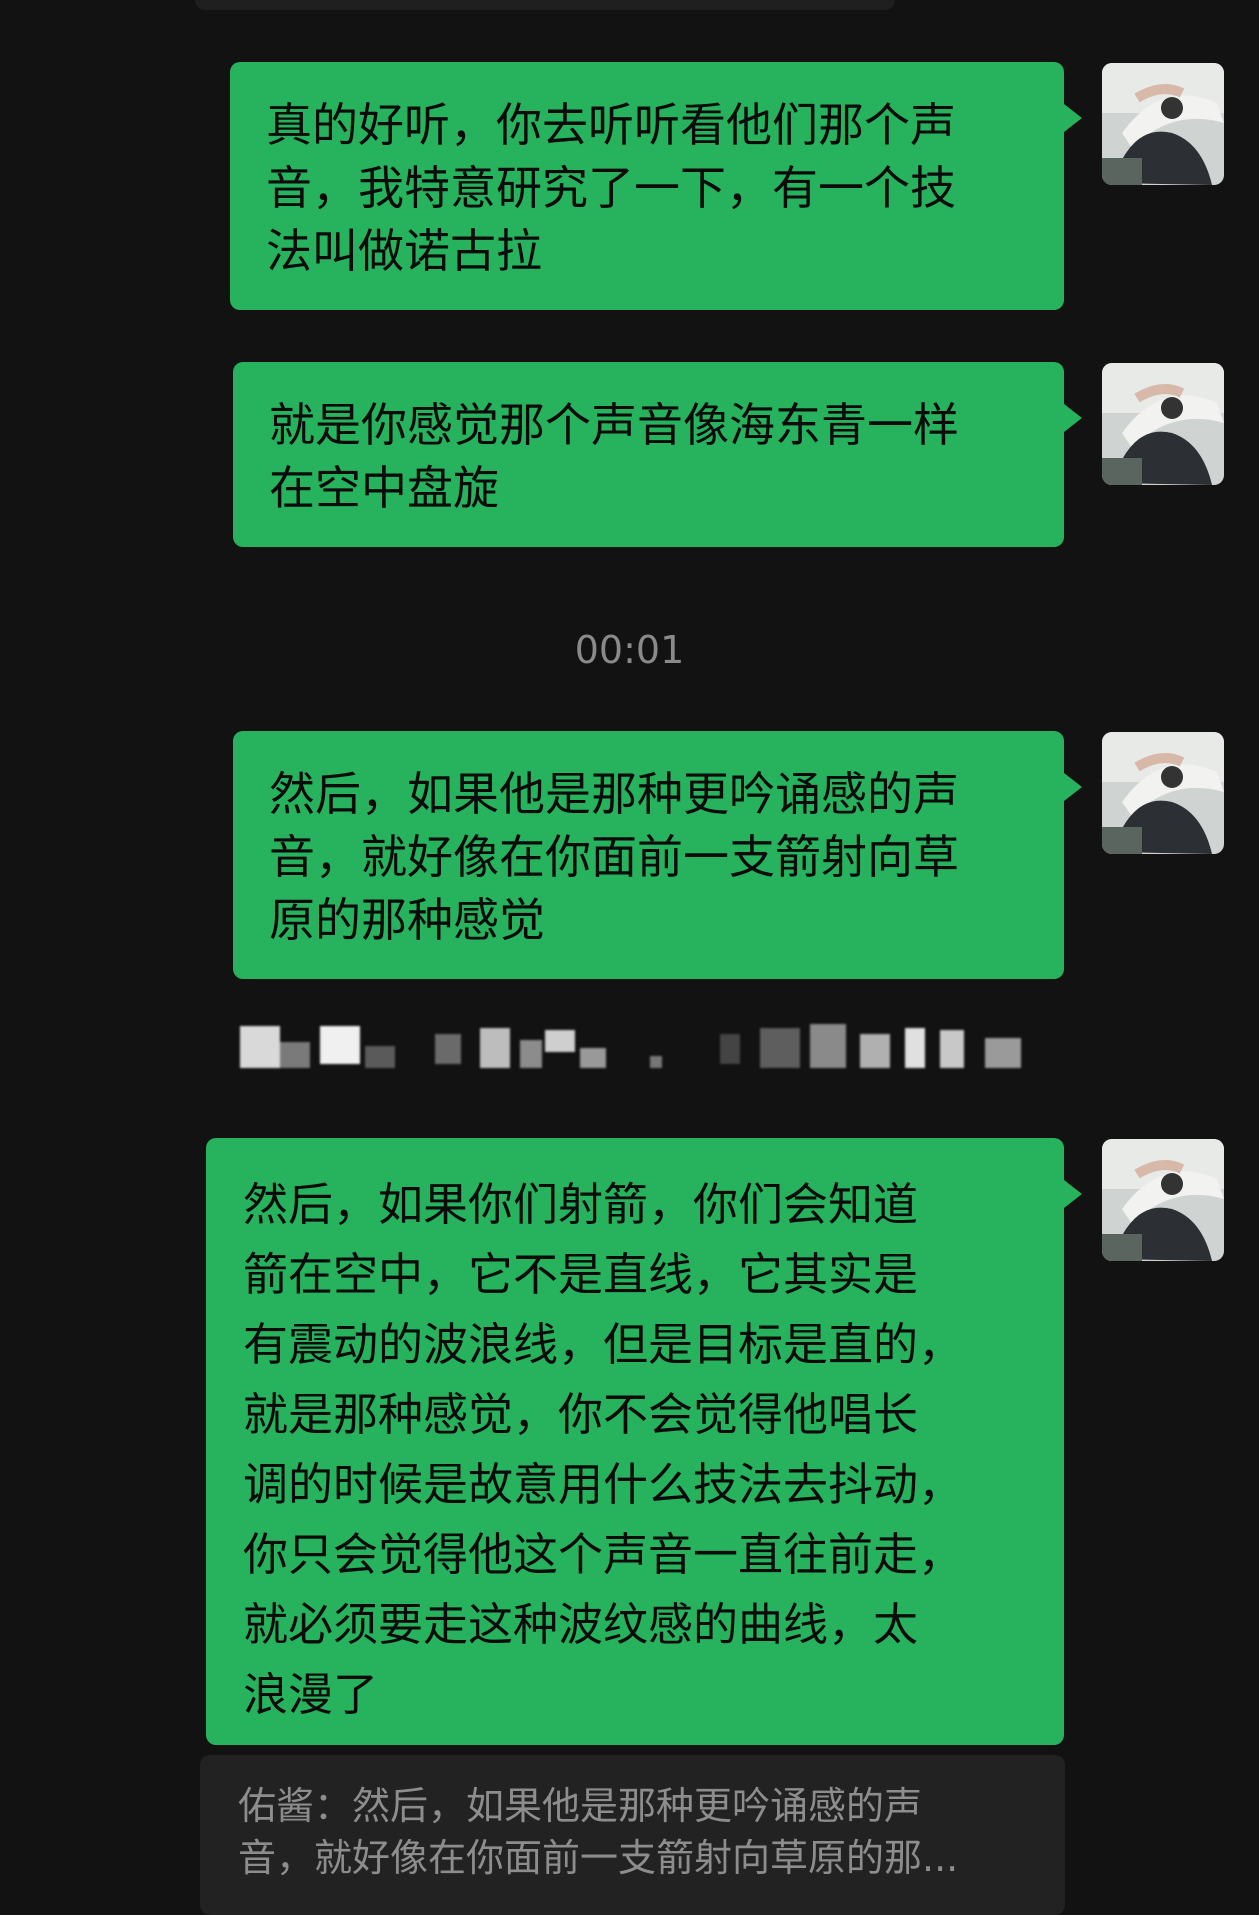 Image resolution: width=1259 pixels, height=1915 pixels. What do you see at coordinates (611, 188) in the screenshot?
I see `message-line: 音，我特意研究了一下，有一个技` at bounding box center [611, 188].